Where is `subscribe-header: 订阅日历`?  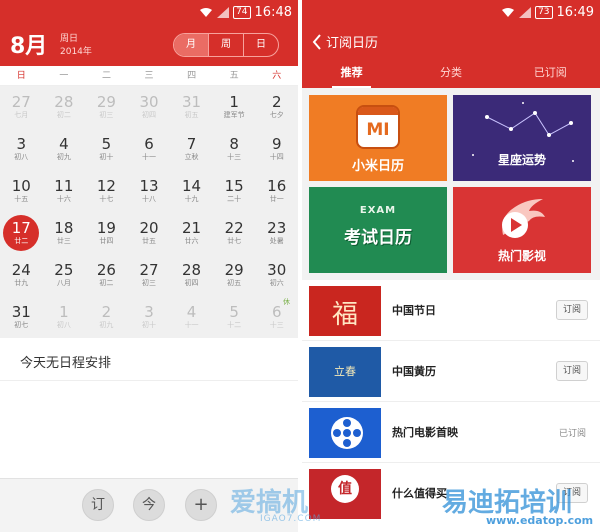
subscribe-header: 订阅日历 is located at coordinates (451, 42).